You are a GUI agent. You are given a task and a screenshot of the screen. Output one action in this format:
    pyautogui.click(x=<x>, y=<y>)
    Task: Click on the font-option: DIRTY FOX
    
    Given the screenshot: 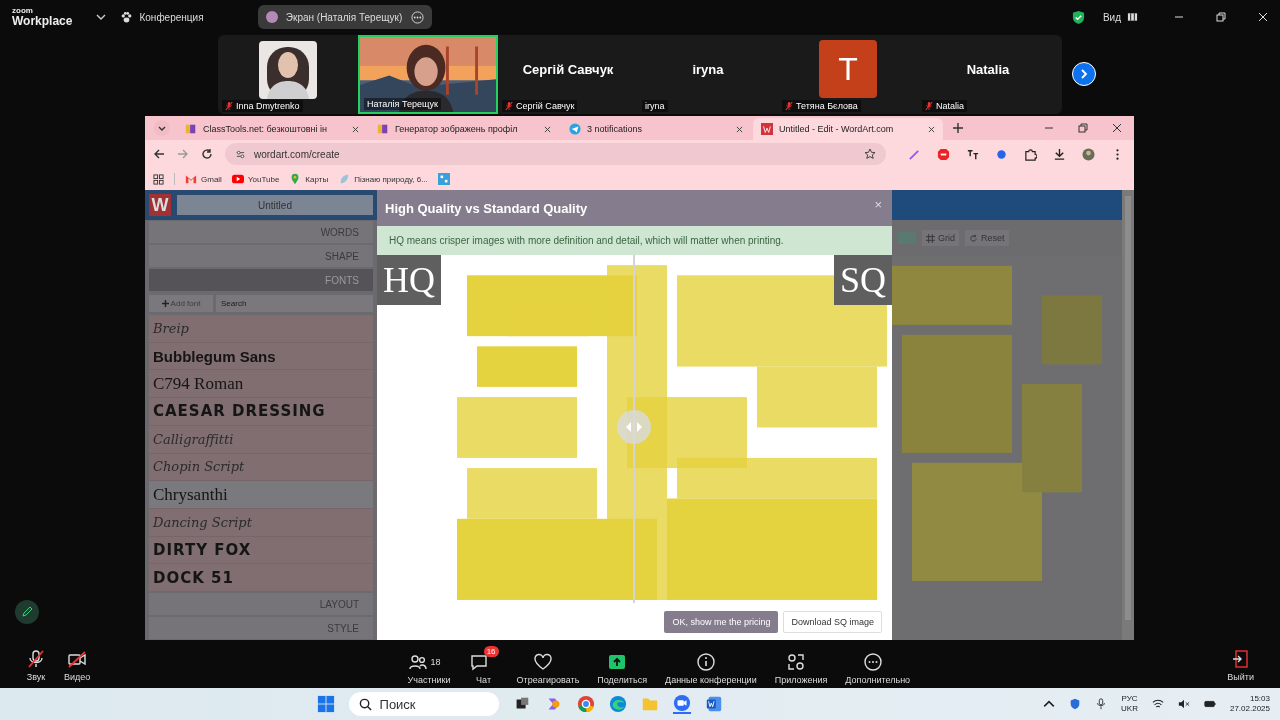 What is the action you would take?
    pyautogui.click(x=261, y=550)
    